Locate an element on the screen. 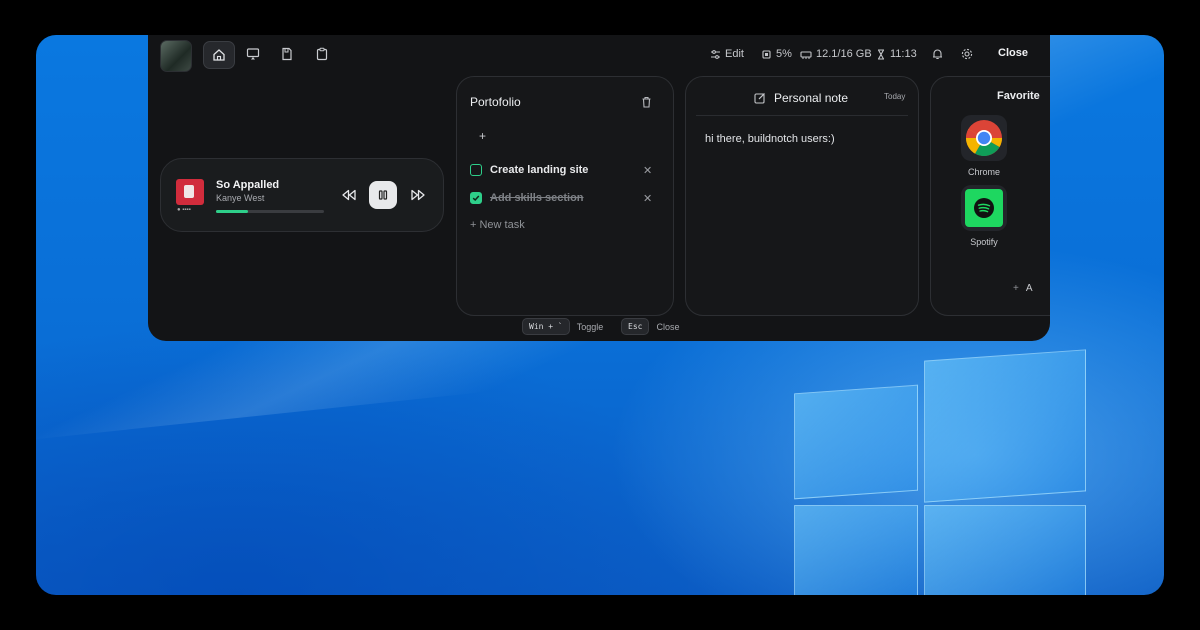 The height and width of the screenshot is (630, 1200). toggle-hint: Win + ` Toggle is located at coordinates (562, 326).